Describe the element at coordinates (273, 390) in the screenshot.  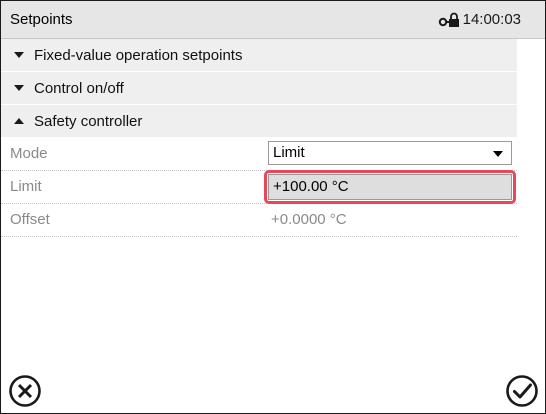
I see `bottom-bar` at that location.